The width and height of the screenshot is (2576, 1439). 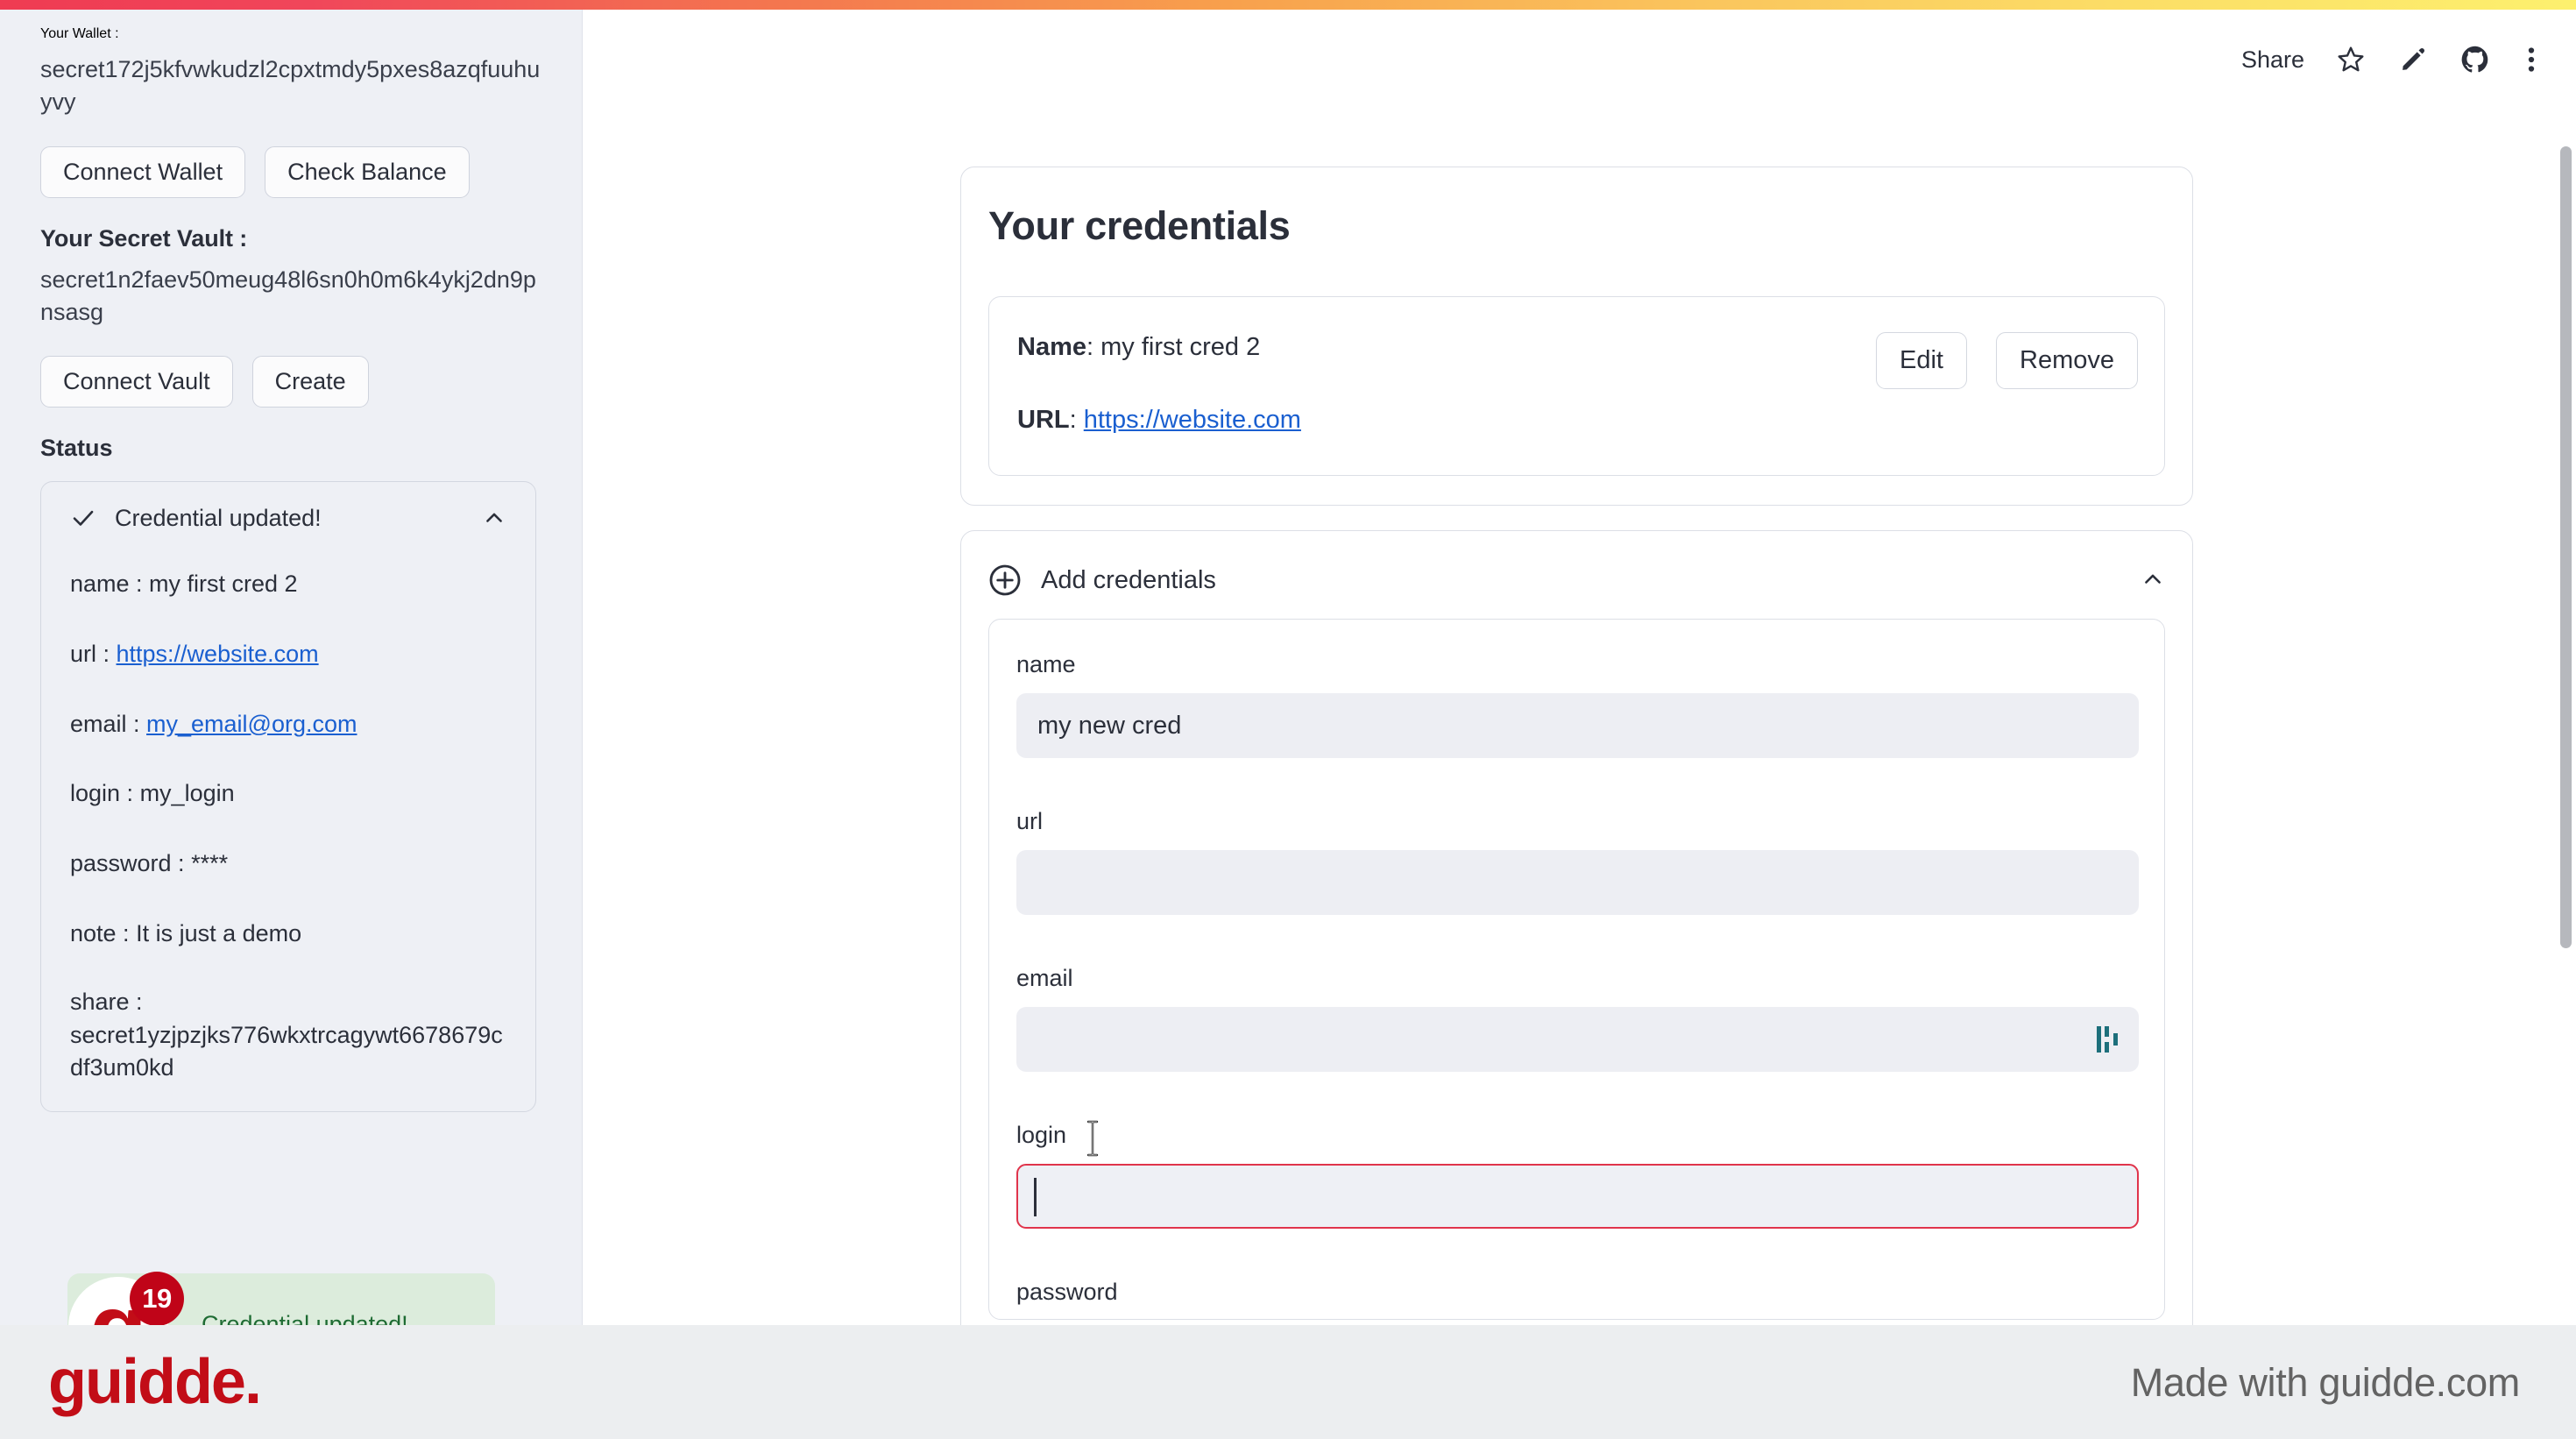 I want to click on remove-button: Remove, so click(x=2067, y=361).